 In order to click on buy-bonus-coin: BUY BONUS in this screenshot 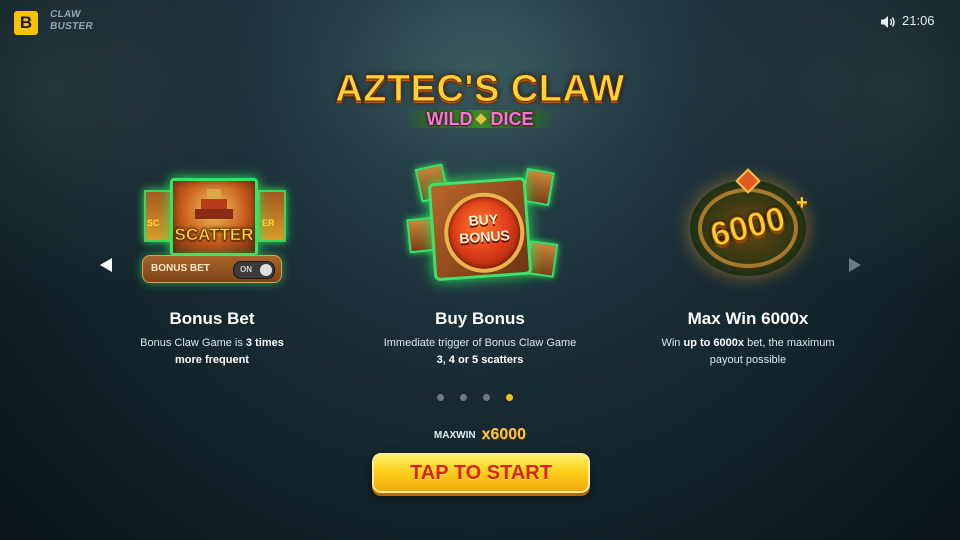, I will do `click(484, 233)`.